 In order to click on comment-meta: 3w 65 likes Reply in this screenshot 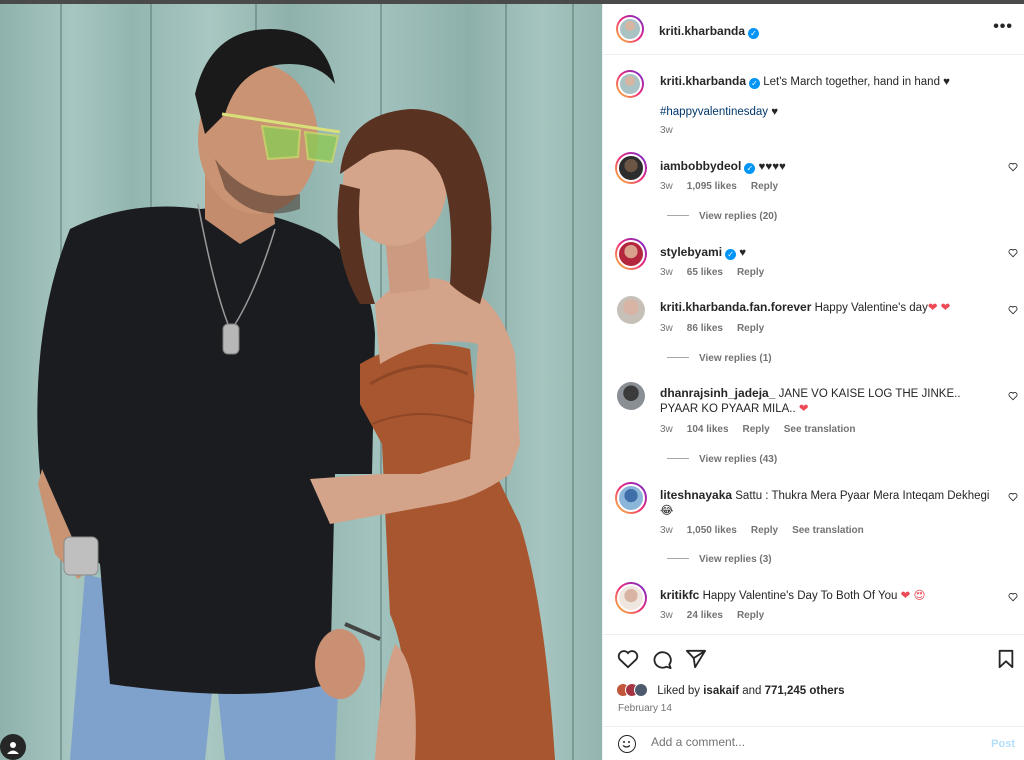, I will do `click(719, 272)`.